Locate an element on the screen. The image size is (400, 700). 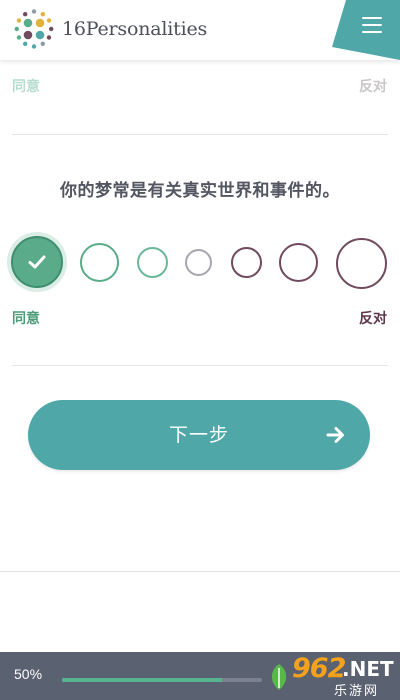
brand-name: 16Personalities is located at coordinates (135, 29).